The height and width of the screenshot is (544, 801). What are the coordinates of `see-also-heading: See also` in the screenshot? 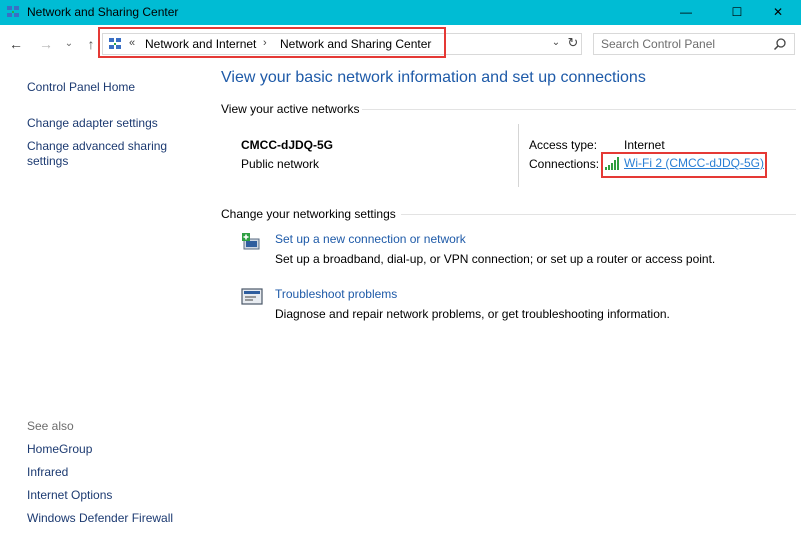 It's located at (50, 426).